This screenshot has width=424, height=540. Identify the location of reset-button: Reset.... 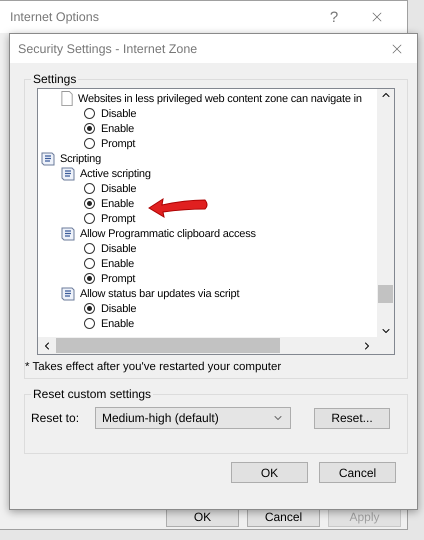
(352, 418).